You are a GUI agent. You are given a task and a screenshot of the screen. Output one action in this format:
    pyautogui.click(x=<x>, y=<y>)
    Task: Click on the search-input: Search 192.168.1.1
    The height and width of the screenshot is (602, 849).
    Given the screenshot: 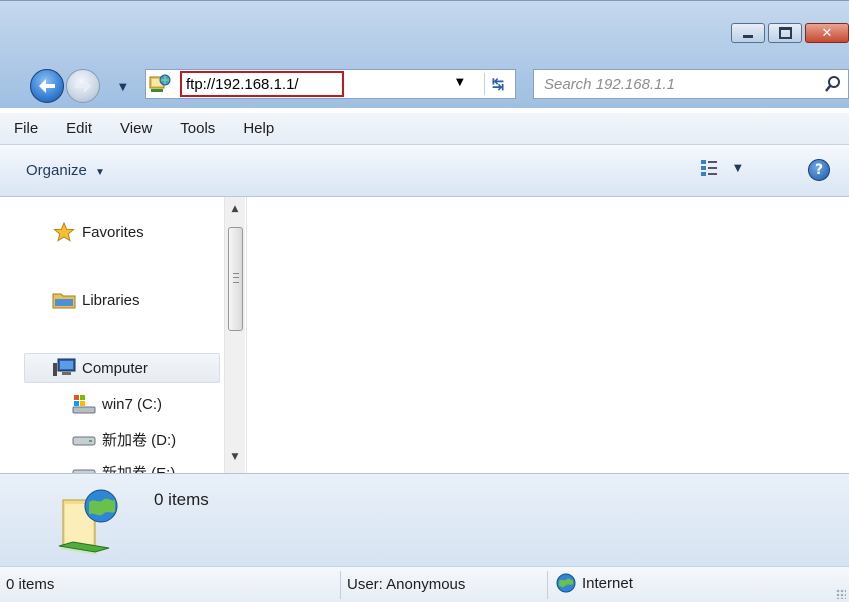 What is the action you would take?
    pyautogui.click(x=609, y=84)
    